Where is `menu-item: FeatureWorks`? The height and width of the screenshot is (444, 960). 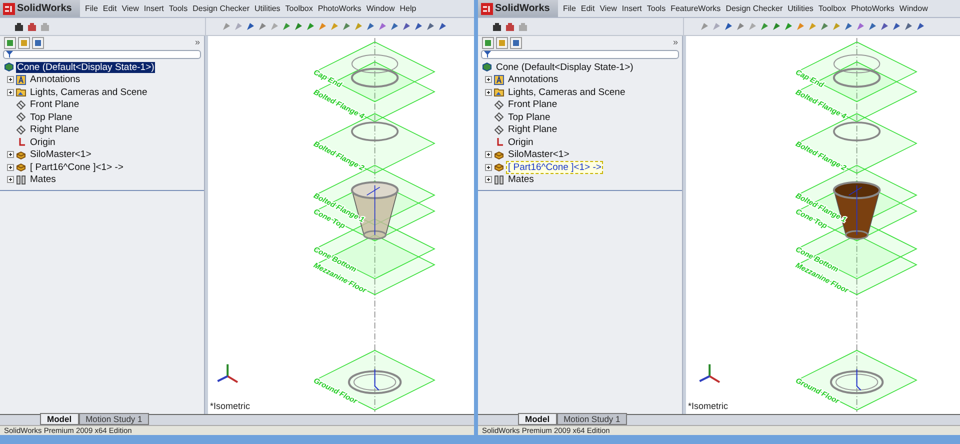
menu-item: FeatureWorks is located at coordinates (695, 8).